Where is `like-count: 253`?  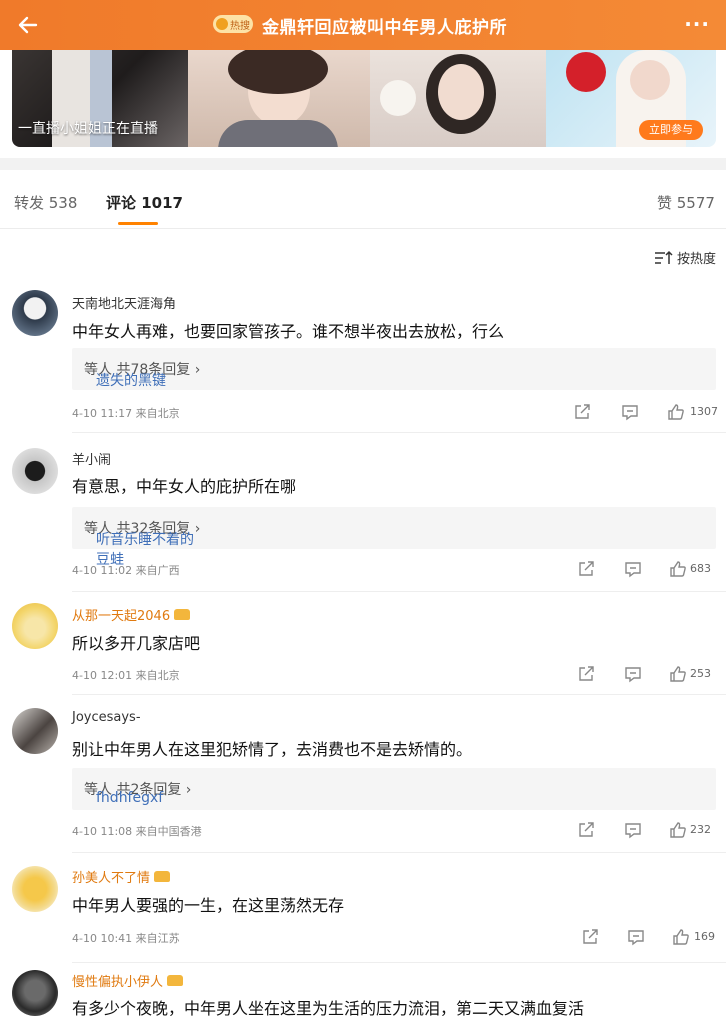 like-count: 253 is located at coordinates (700, 673).